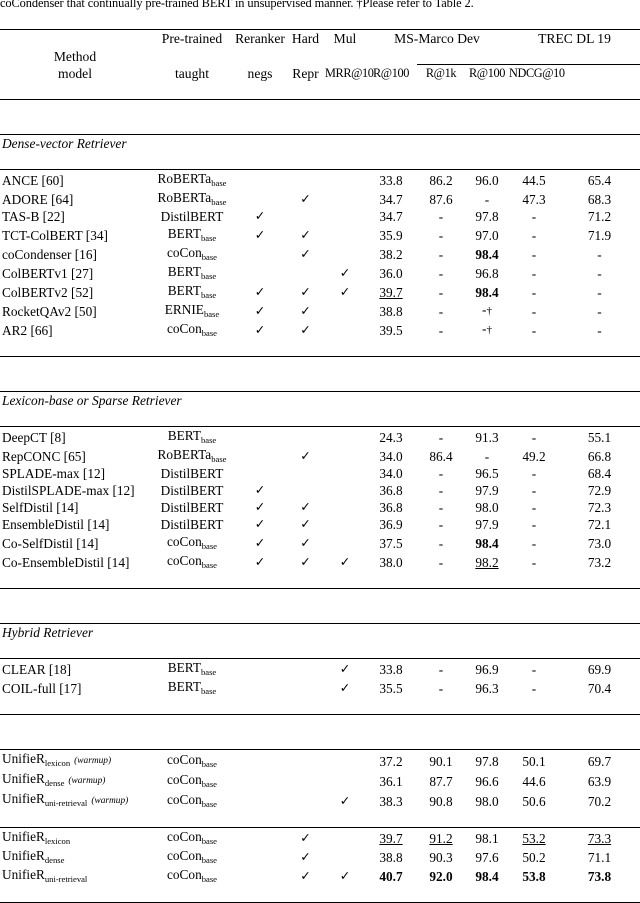  I want to click on ndcg10-cell: 65.4, so click(599, 180).